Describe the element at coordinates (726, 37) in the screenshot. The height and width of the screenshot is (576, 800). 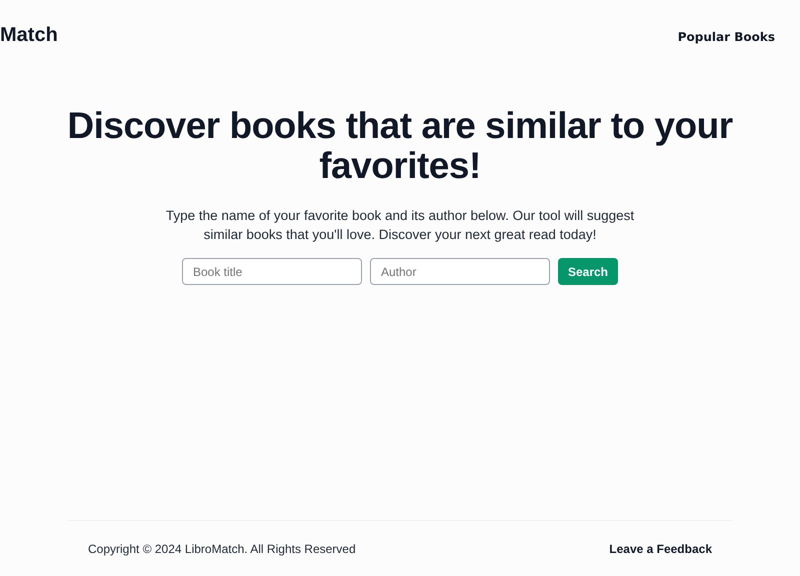
I see `nav-link: Popular Books` at that location.